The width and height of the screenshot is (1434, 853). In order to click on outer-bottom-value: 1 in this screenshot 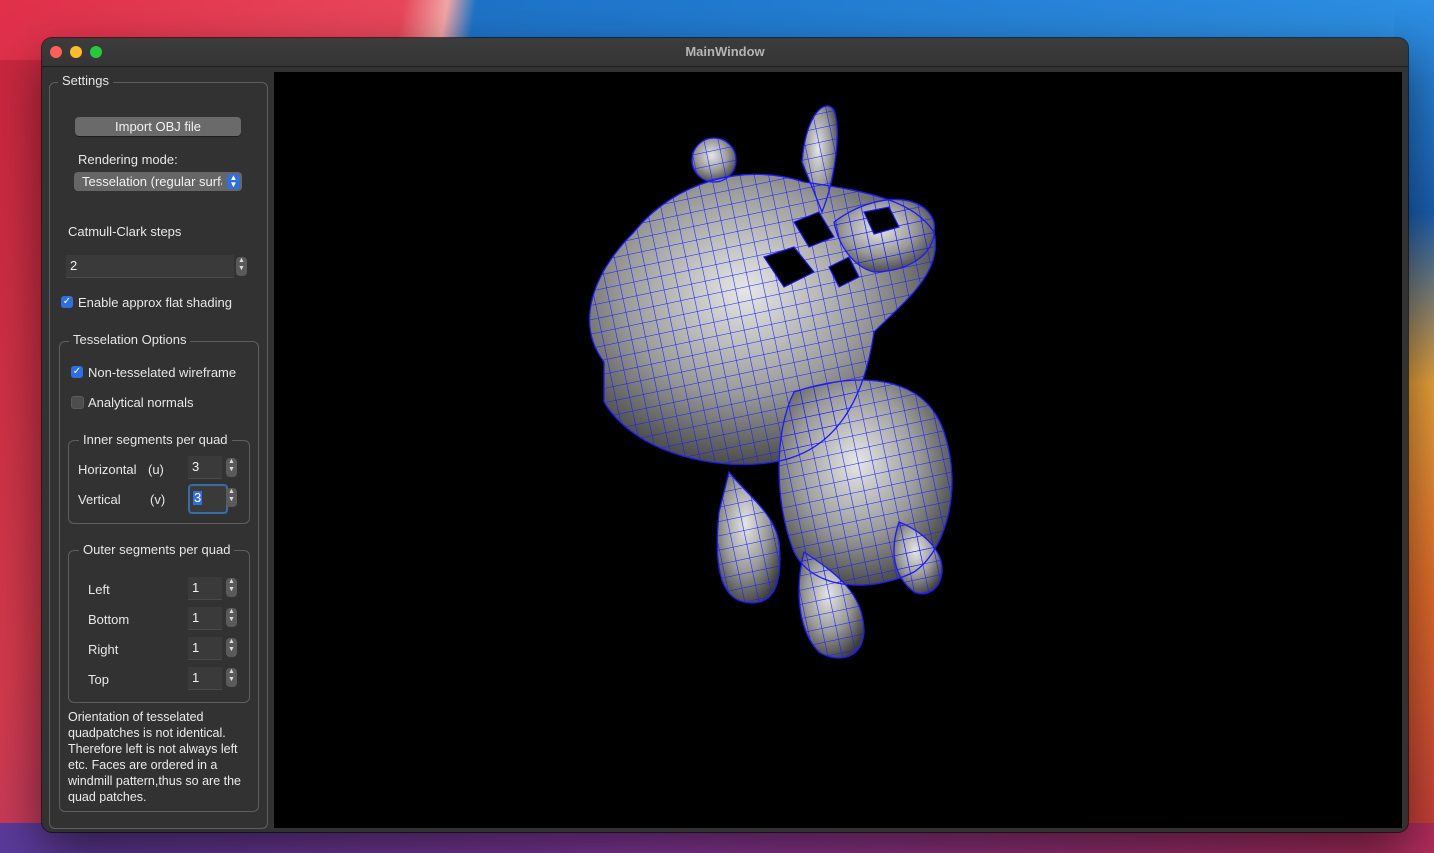, I will do `click(196, 617)`.